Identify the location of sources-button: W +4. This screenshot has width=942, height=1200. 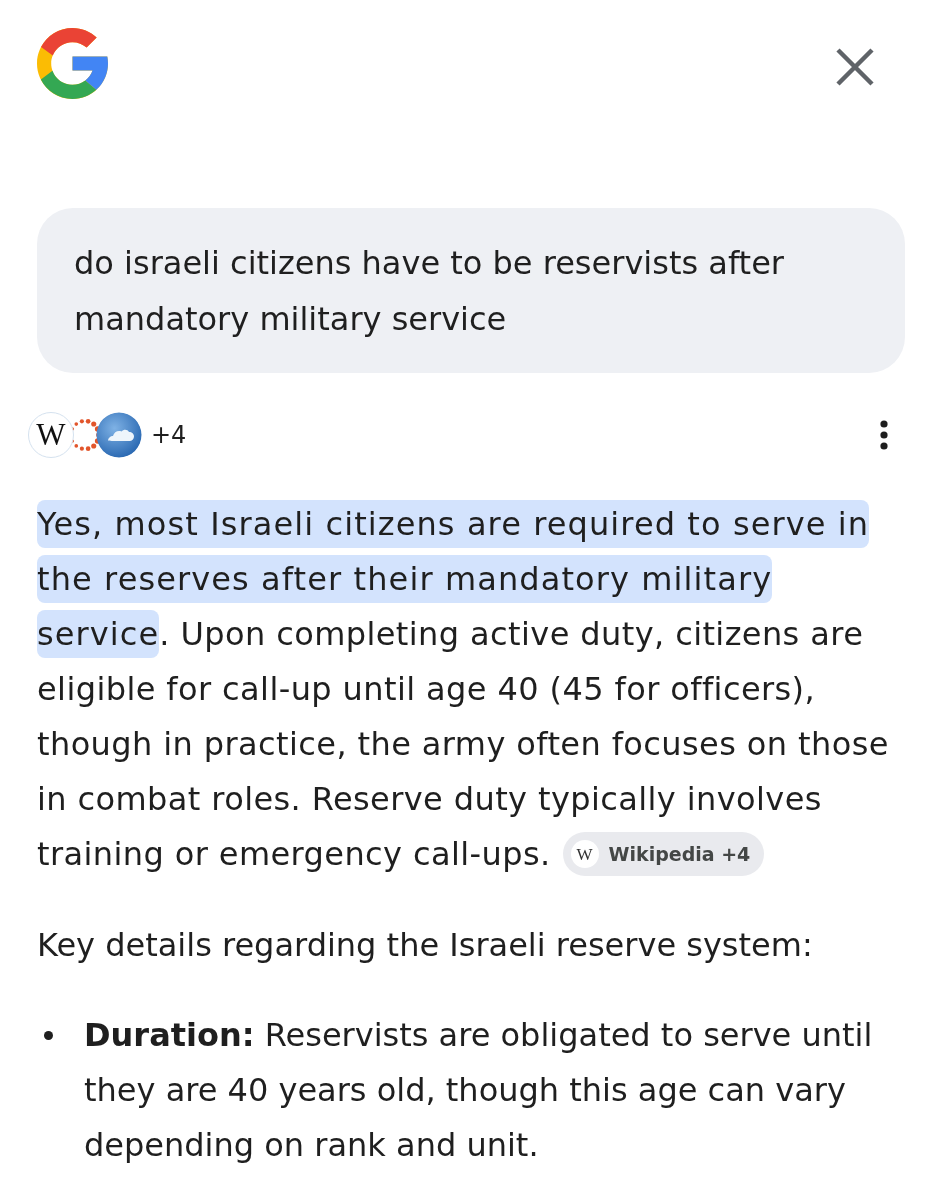
(107, 434).